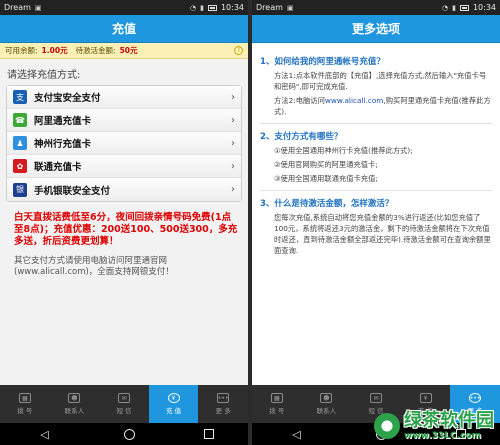 The image size is (500, 445). I want to click on faq-answer: ③使用全国通用联通充值卡充值;, so click(326, 178).